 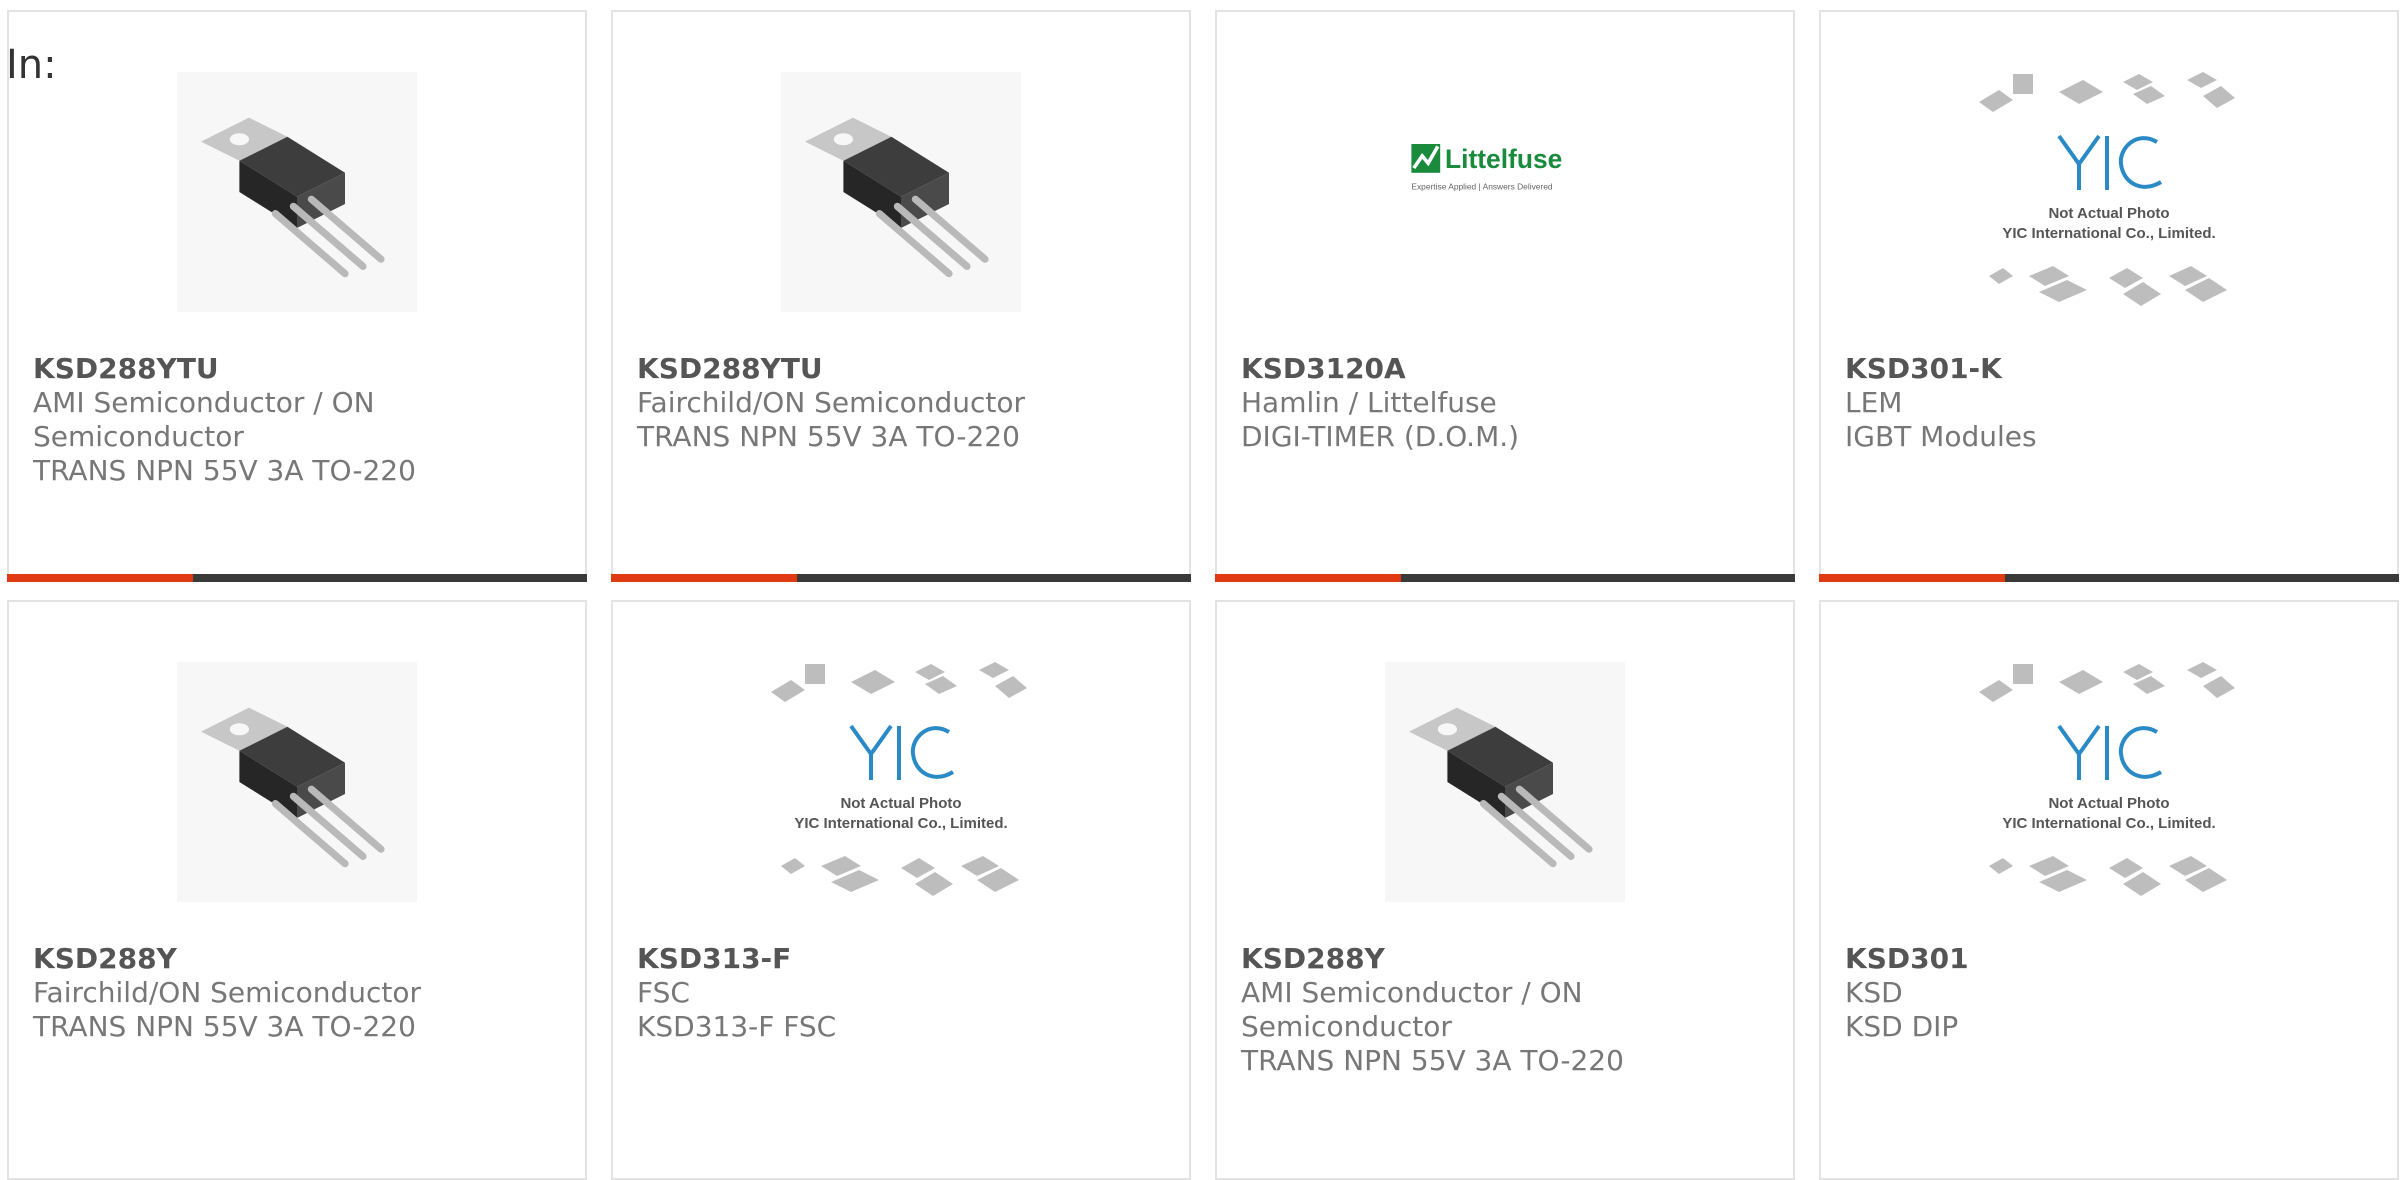 What do you see at coordinates (1505, 369) in the screenshot?
I see `part-number: KSD3120A` at bounding box center [1505, 369].